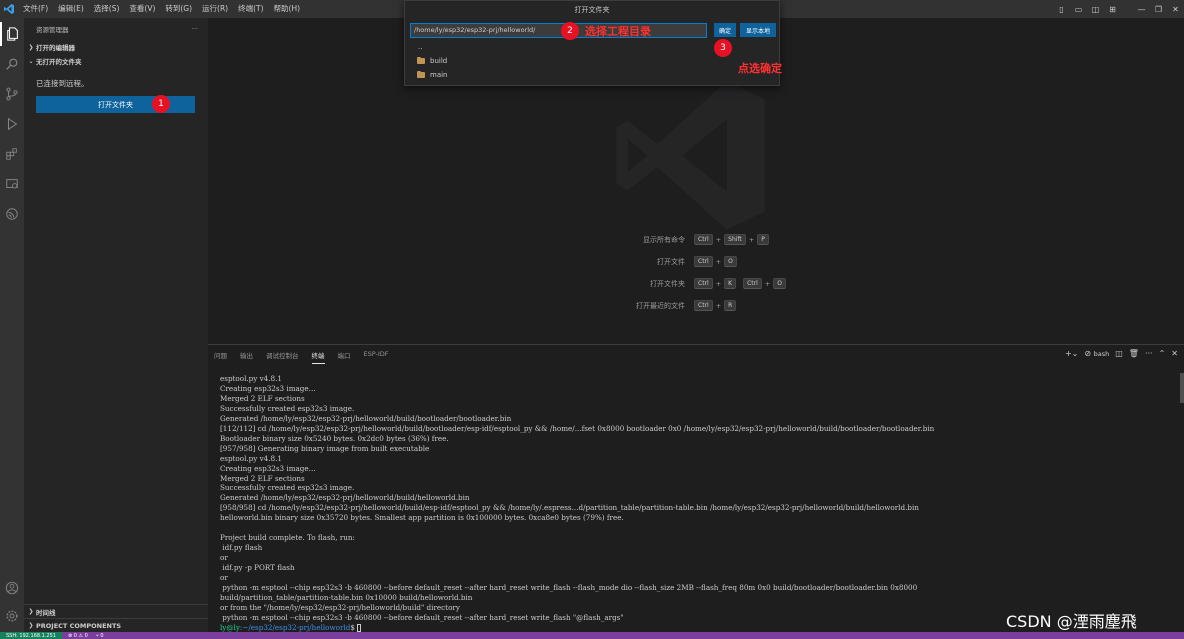  Describe the element at coordinates (763, 239) in the screenshot. I see `keybinding-key: P` at that location.